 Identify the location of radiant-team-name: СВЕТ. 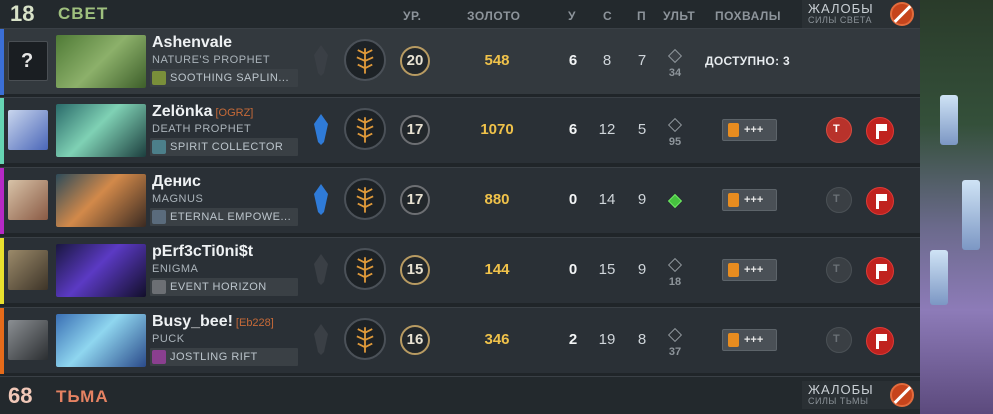
(83, 13).